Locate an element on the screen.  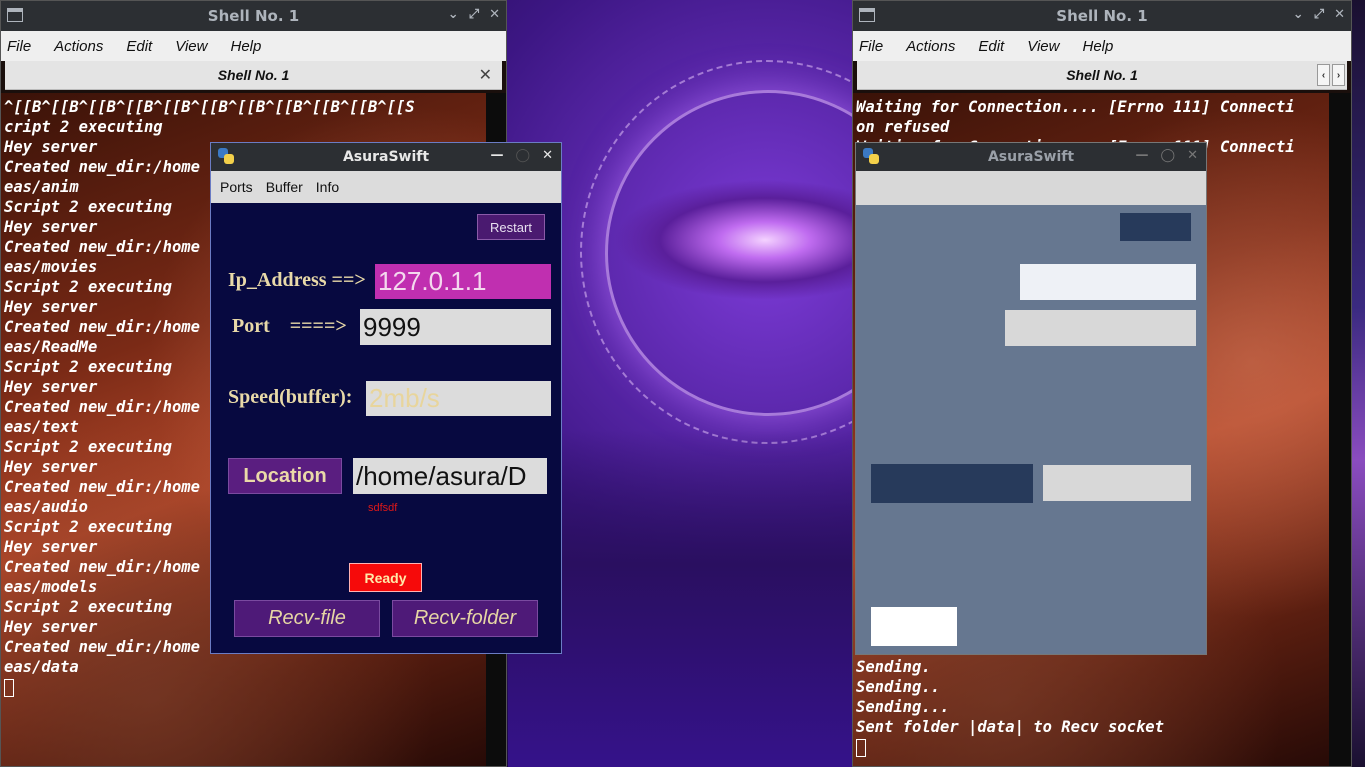
status-ready-badge: Ready is located at coordinates (385, 577).